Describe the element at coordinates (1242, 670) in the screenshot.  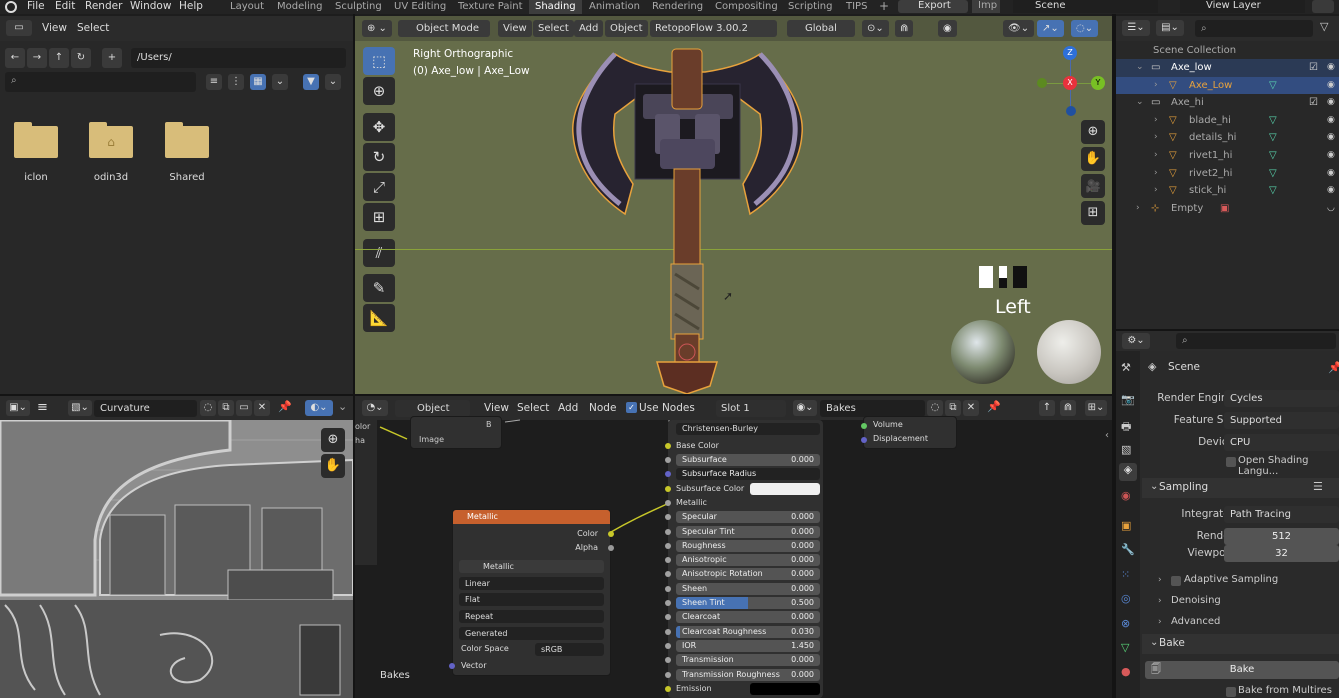
I see `bake-button: 🗐 Bake` at that location.